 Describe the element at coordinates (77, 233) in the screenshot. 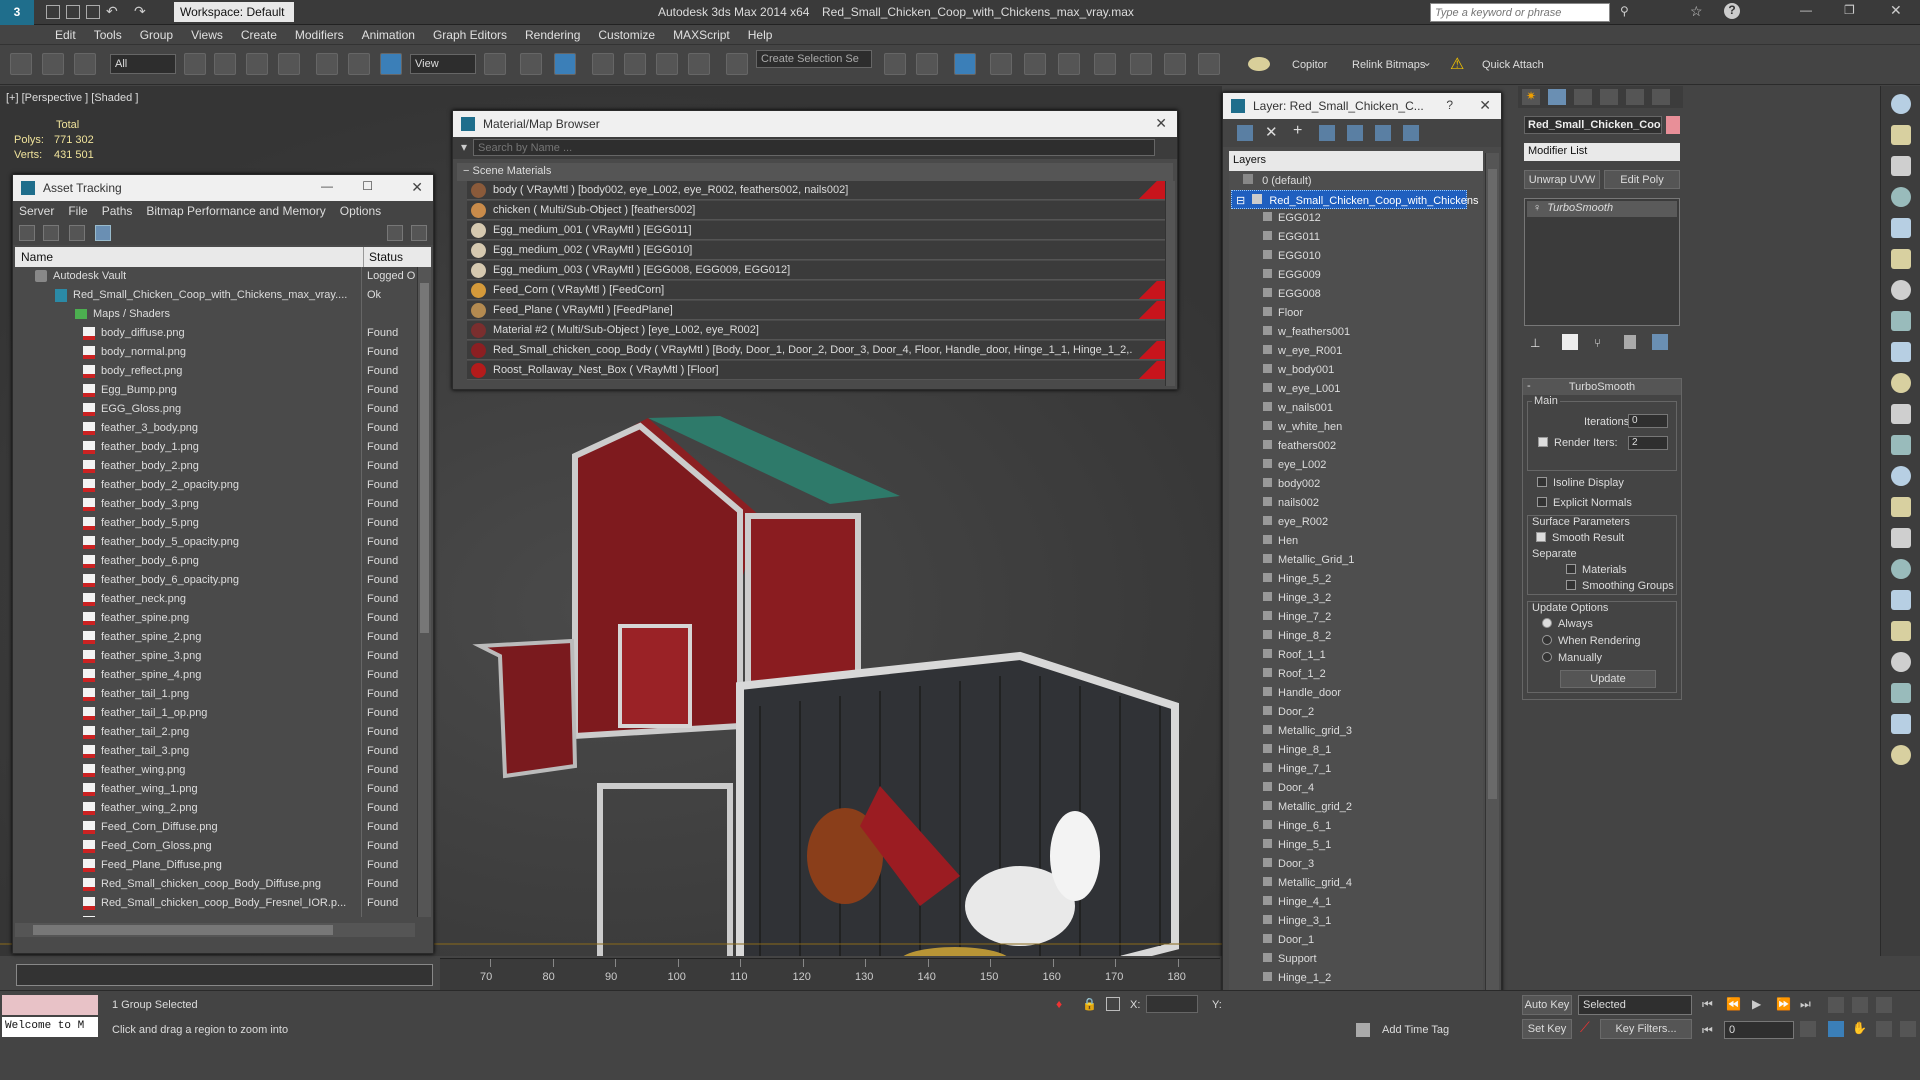

I see `tree-view-icon` at that location.